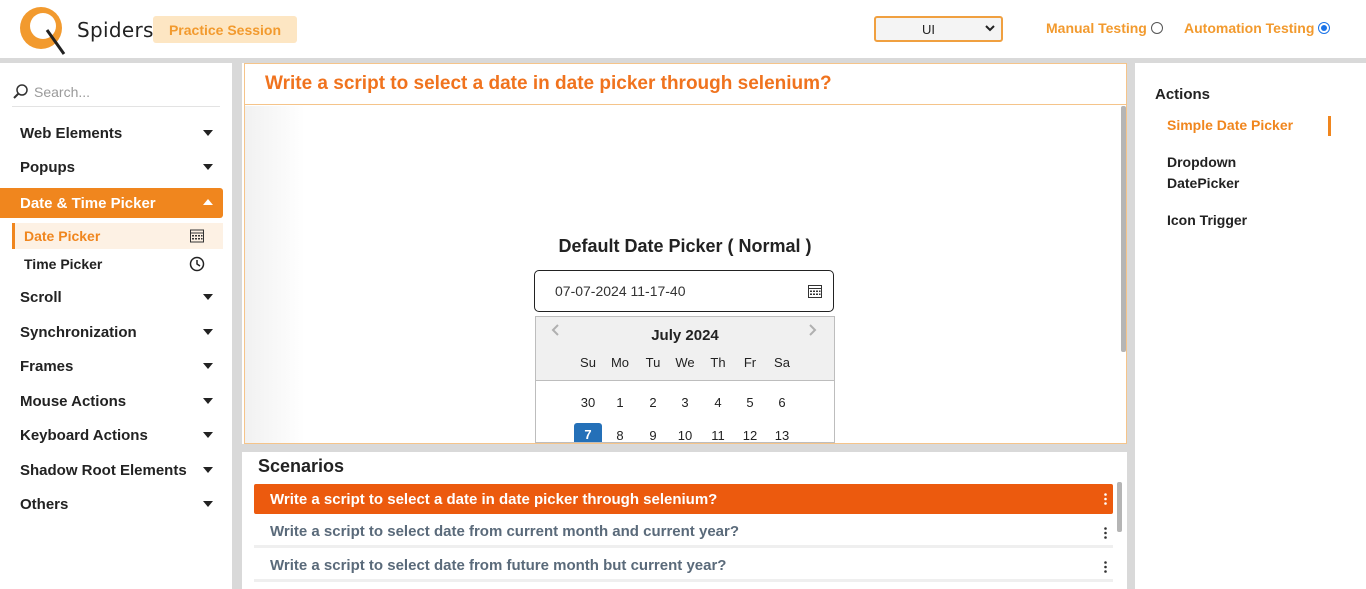 The height and width of the screenshot is (589, 1366). I want to click on calendar-day: 13, so click(782, 433).